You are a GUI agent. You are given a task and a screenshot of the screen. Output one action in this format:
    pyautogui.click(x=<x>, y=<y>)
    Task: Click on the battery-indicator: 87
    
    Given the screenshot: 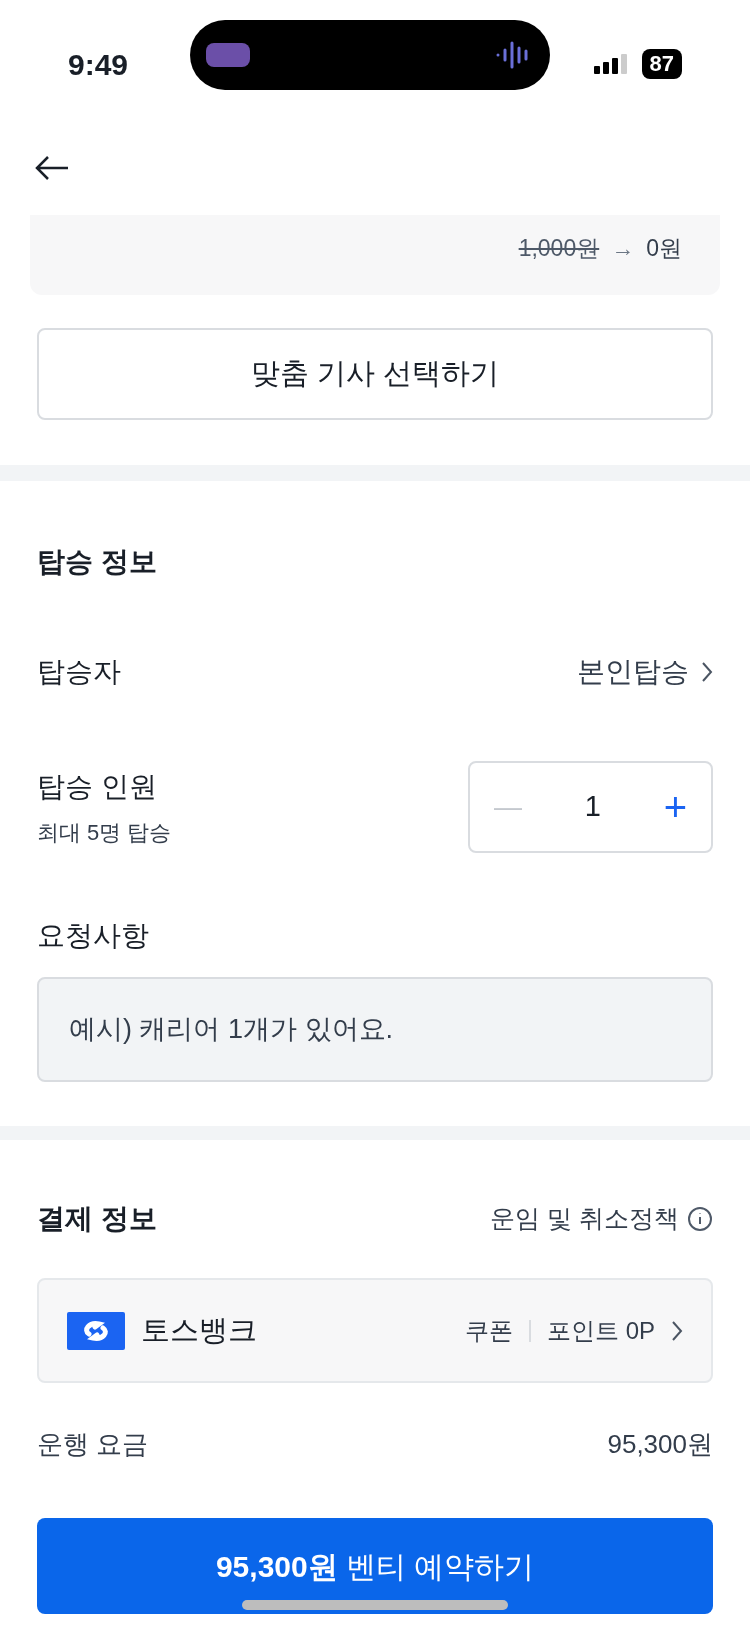 What is the action you would take?
    pyautogui.click(x=661, y=64)
    